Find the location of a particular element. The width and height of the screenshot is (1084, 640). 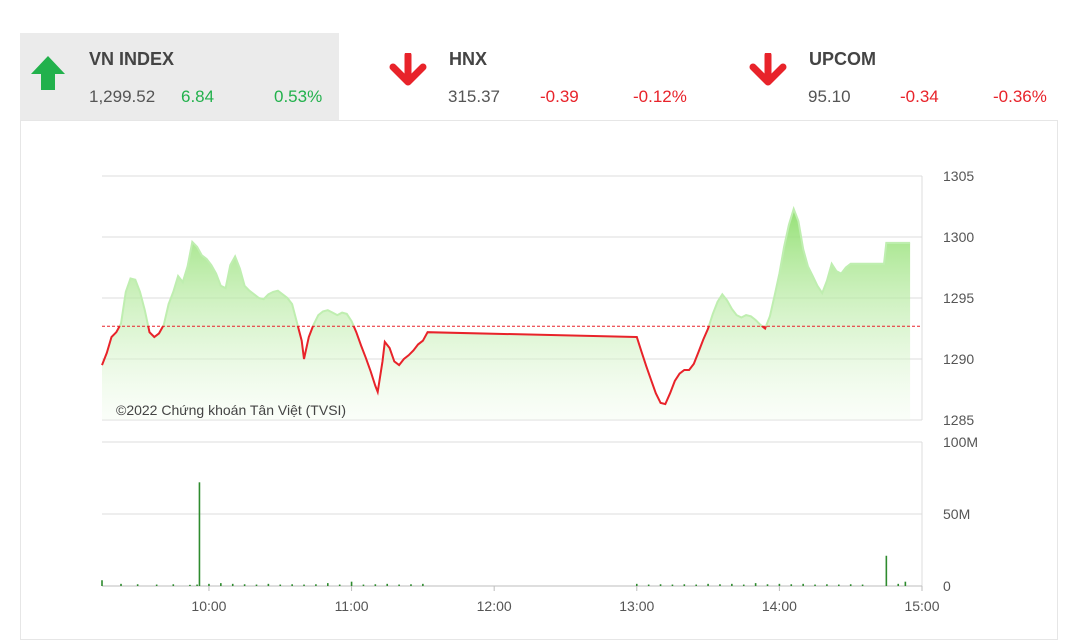

price-tick-label: 1290 is located at coordinates (958, 359).